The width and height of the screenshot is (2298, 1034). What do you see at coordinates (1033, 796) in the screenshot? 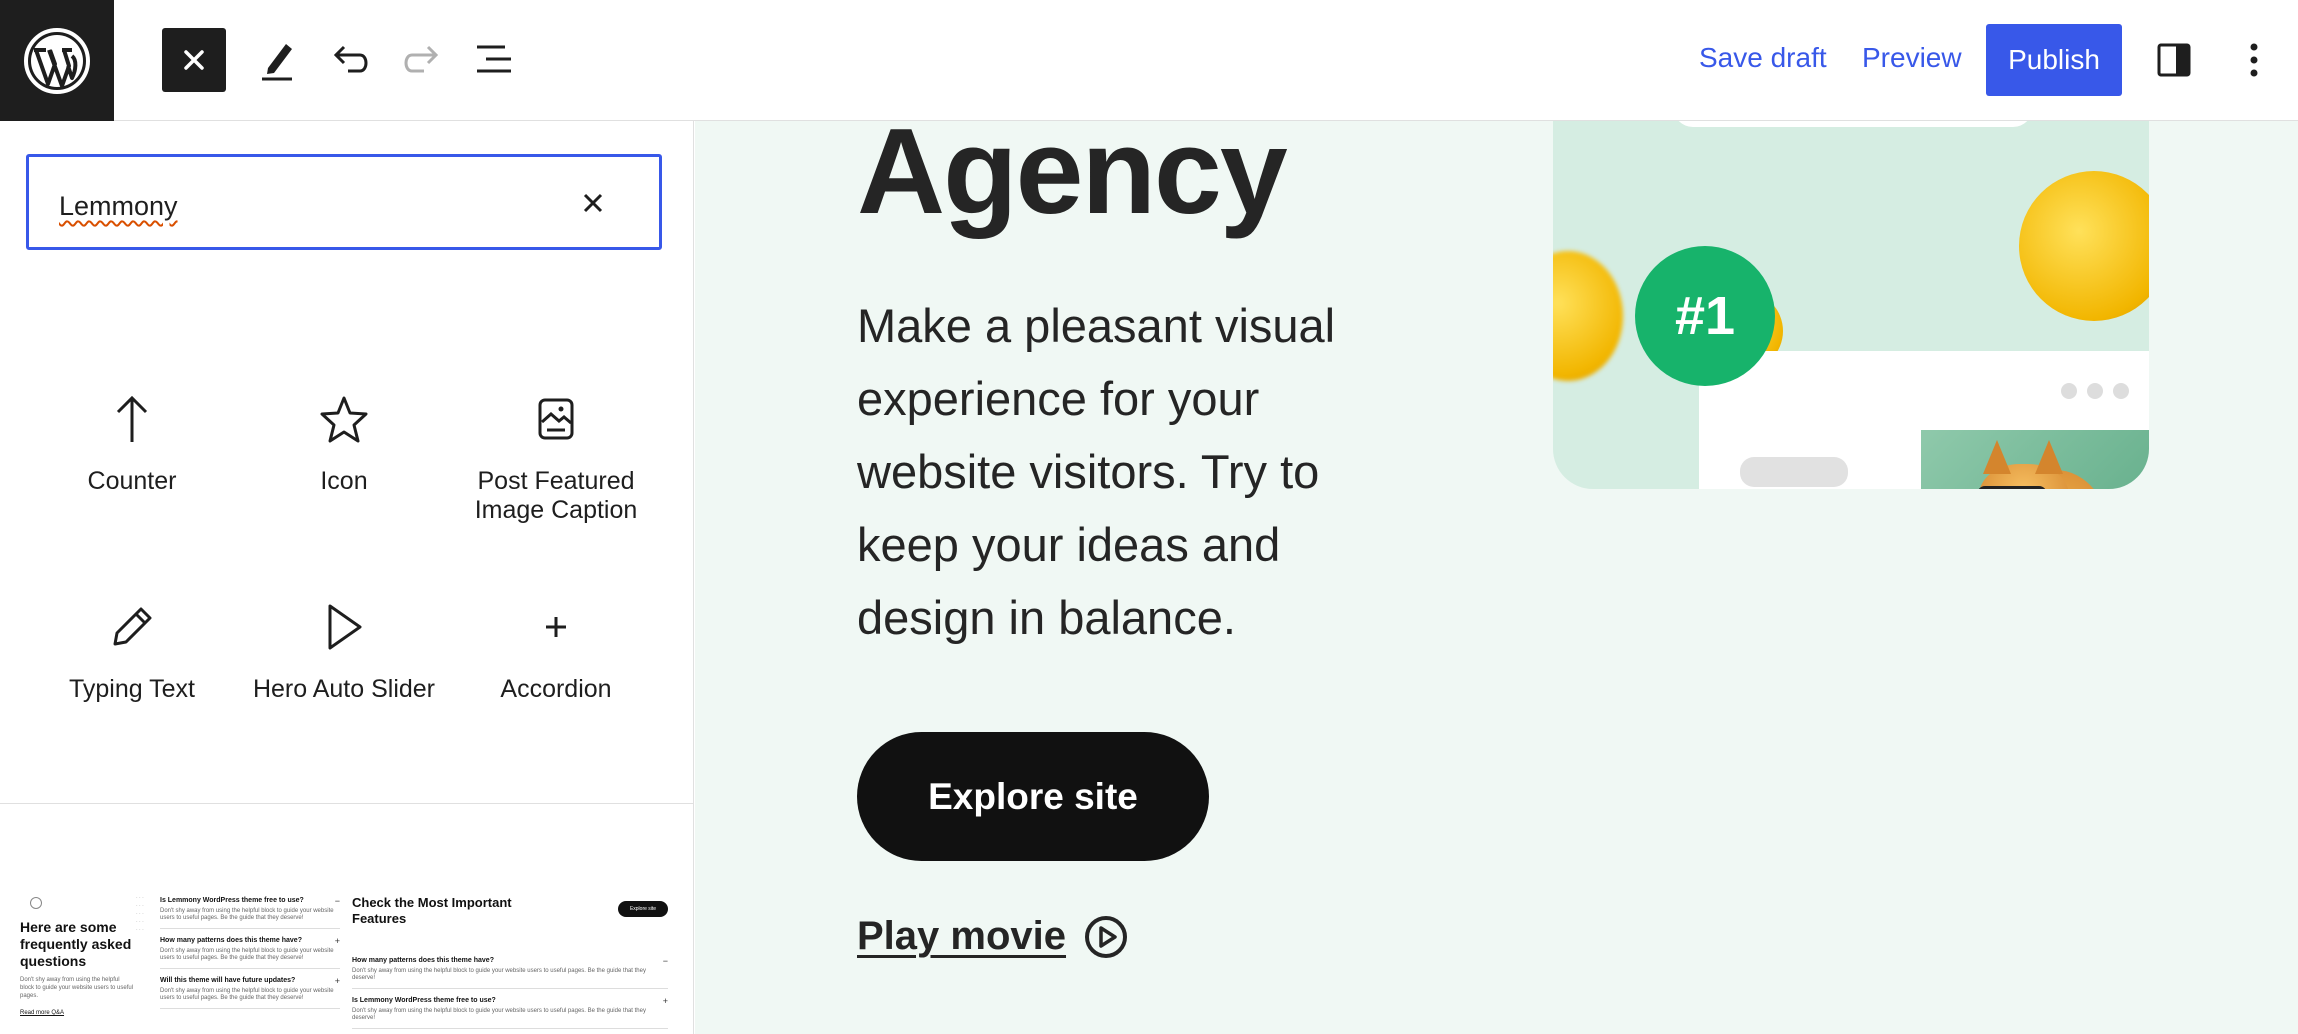
I see `explore-site-button: Explore site` at bounding box center [1033, 796].